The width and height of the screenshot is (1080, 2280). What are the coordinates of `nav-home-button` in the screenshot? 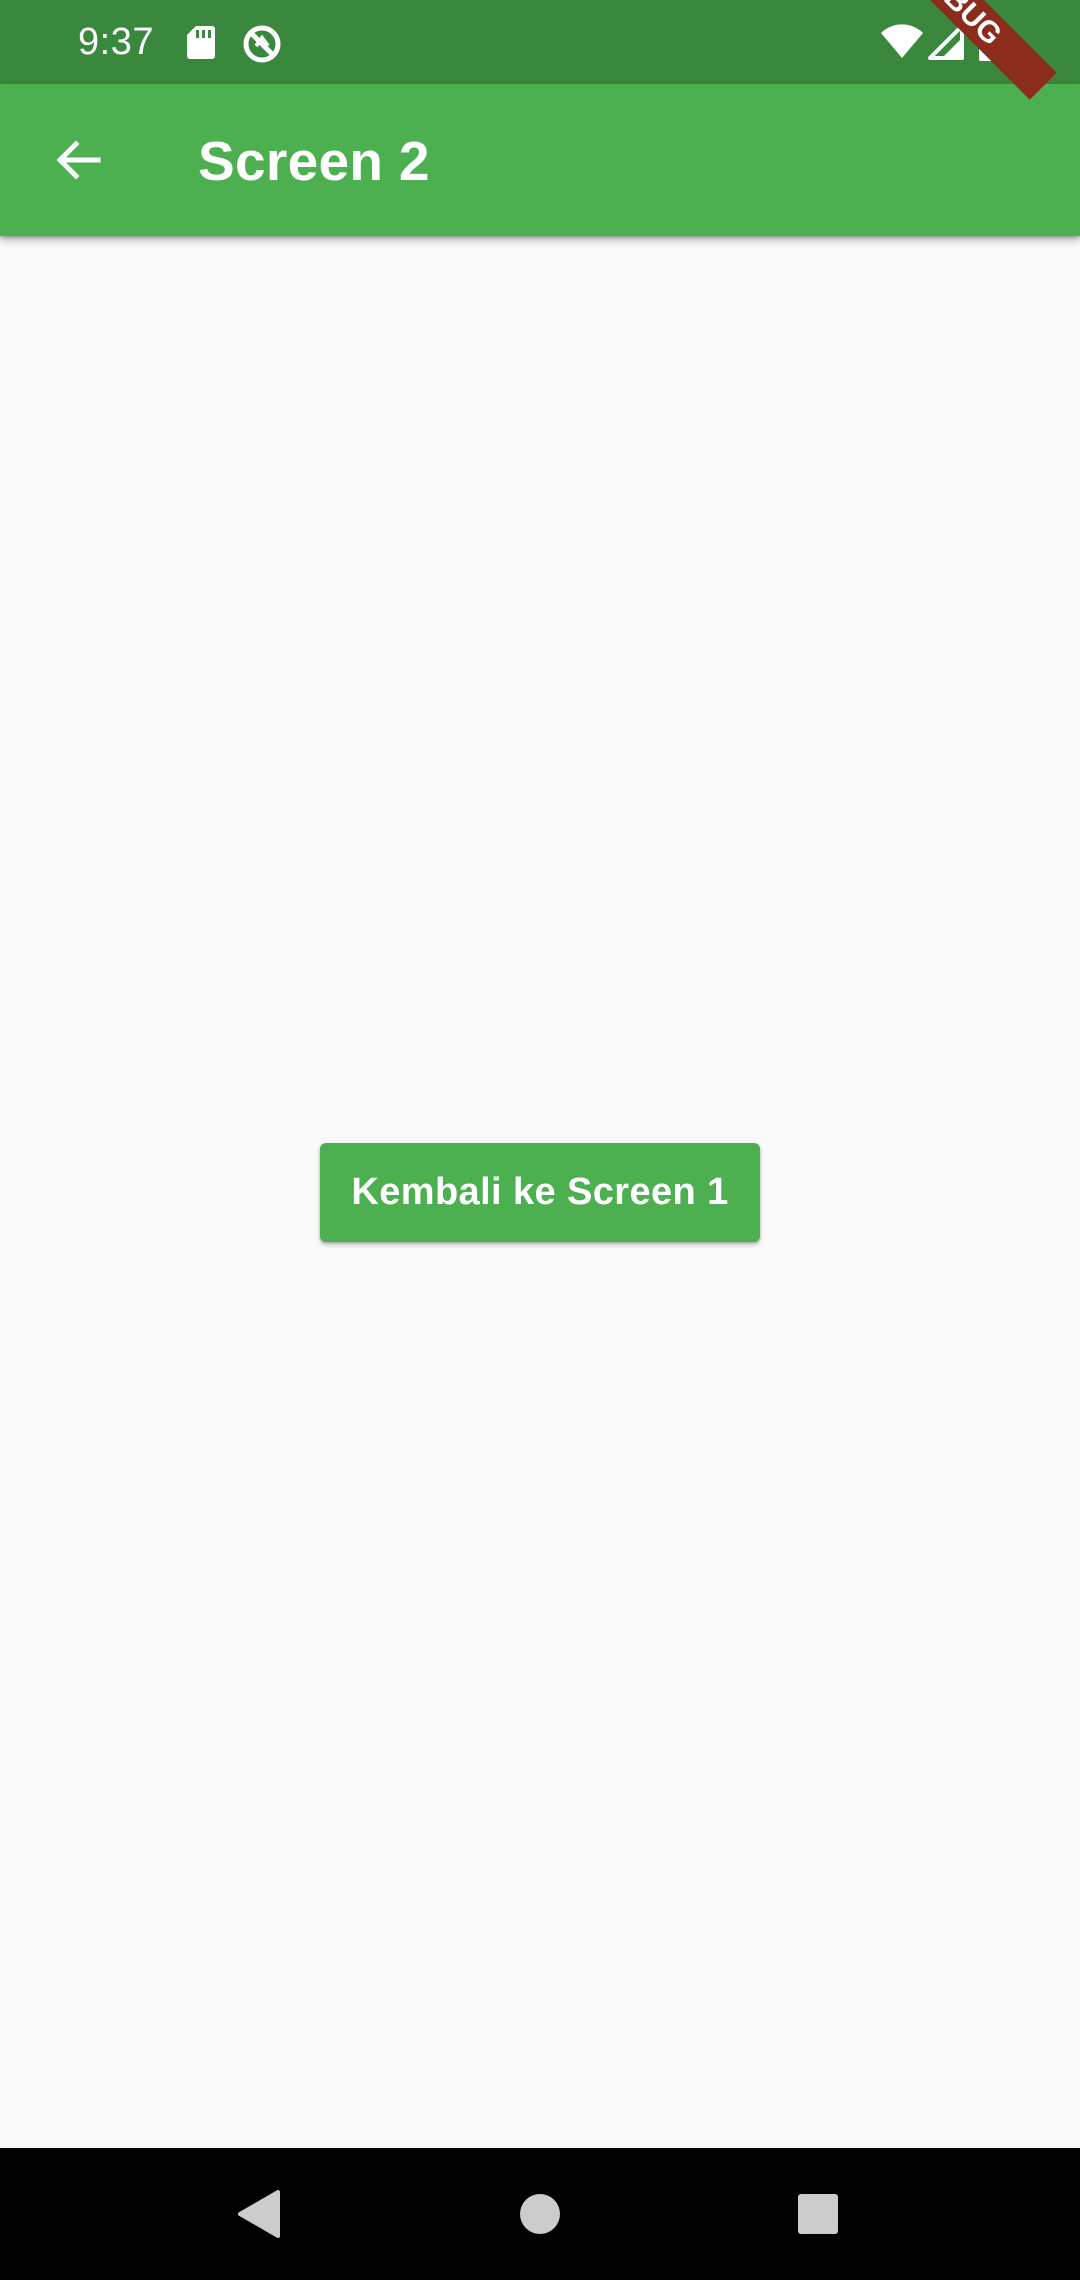 It's located at (540, 2214).